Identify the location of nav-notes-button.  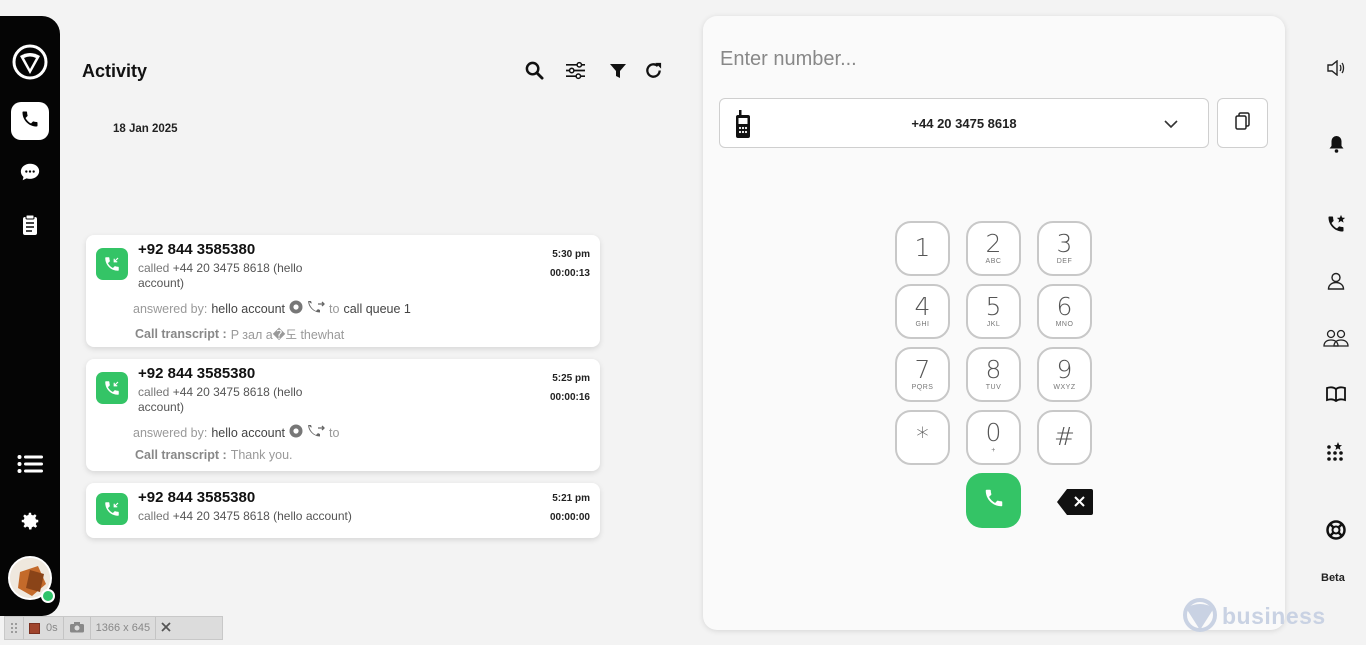
(30, 227).